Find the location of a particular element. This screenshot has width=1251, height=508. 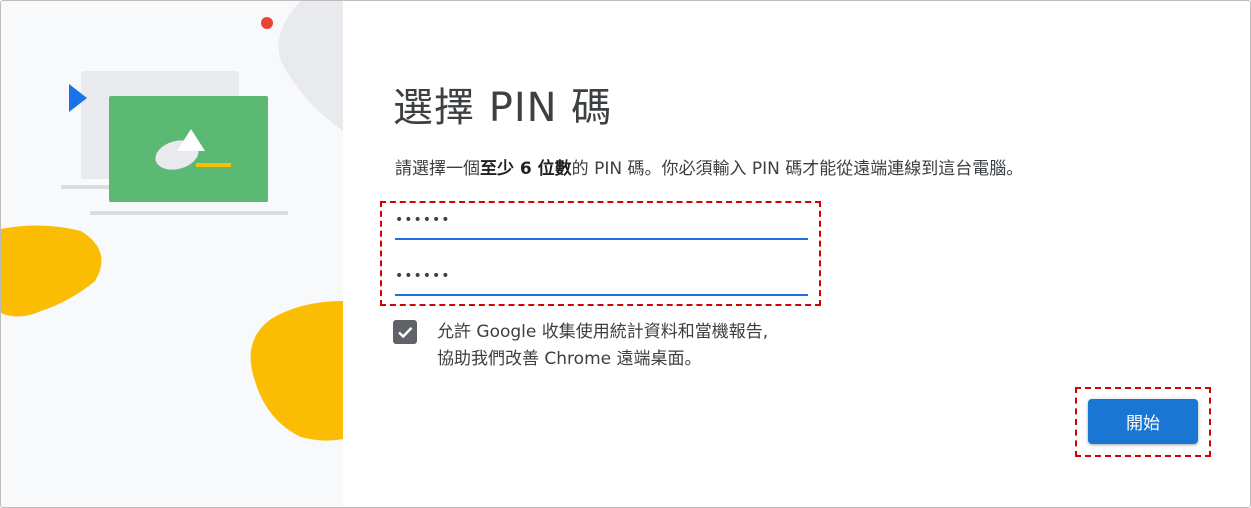

consent-line-1: 允許 Google 收集使用統計資料和當機報告, is located at coordinates (603, 332).